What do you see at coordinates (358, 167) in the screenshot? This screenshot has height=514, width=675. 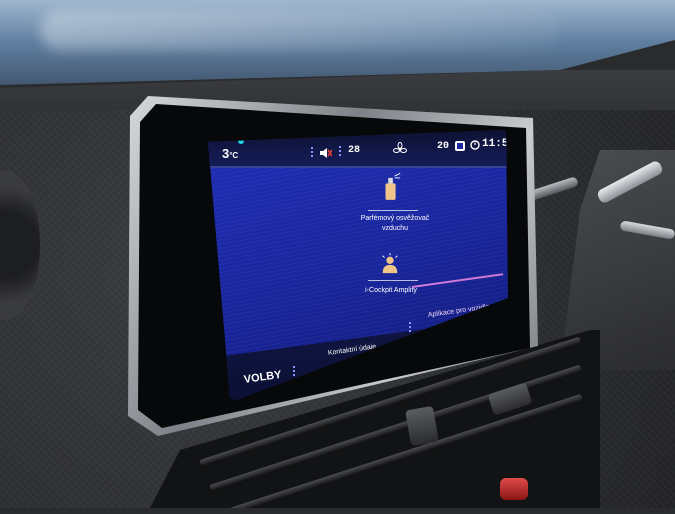 I see `status-bar-separator` at bounding box center [358, 167].